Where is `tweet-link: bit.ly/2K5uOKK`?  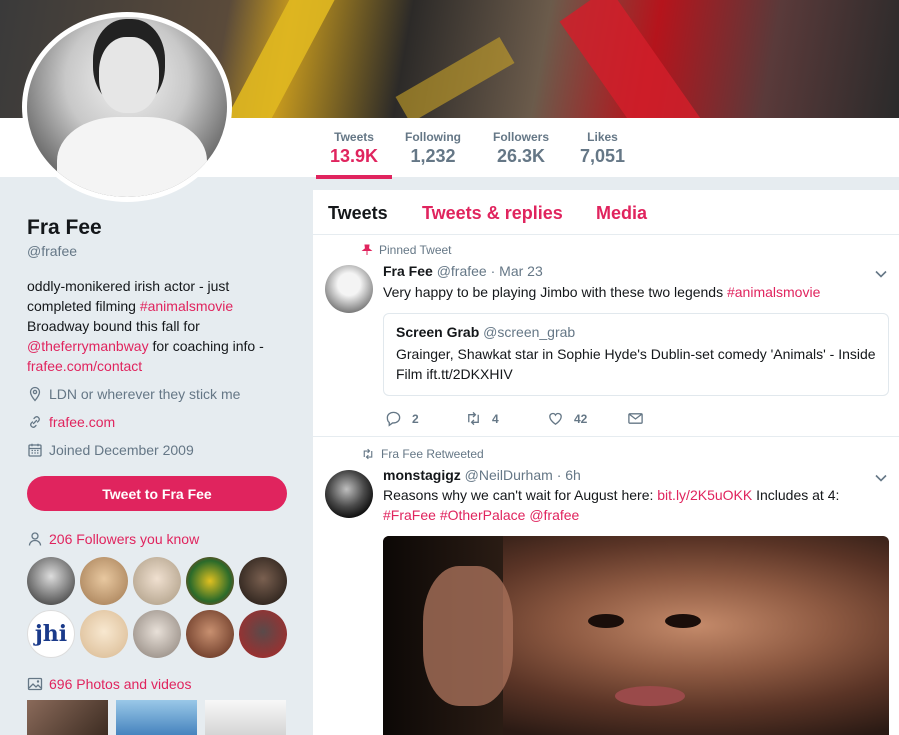
tweet-link: bit.ly/2K5uOKK is located at coordinates (704, 495).